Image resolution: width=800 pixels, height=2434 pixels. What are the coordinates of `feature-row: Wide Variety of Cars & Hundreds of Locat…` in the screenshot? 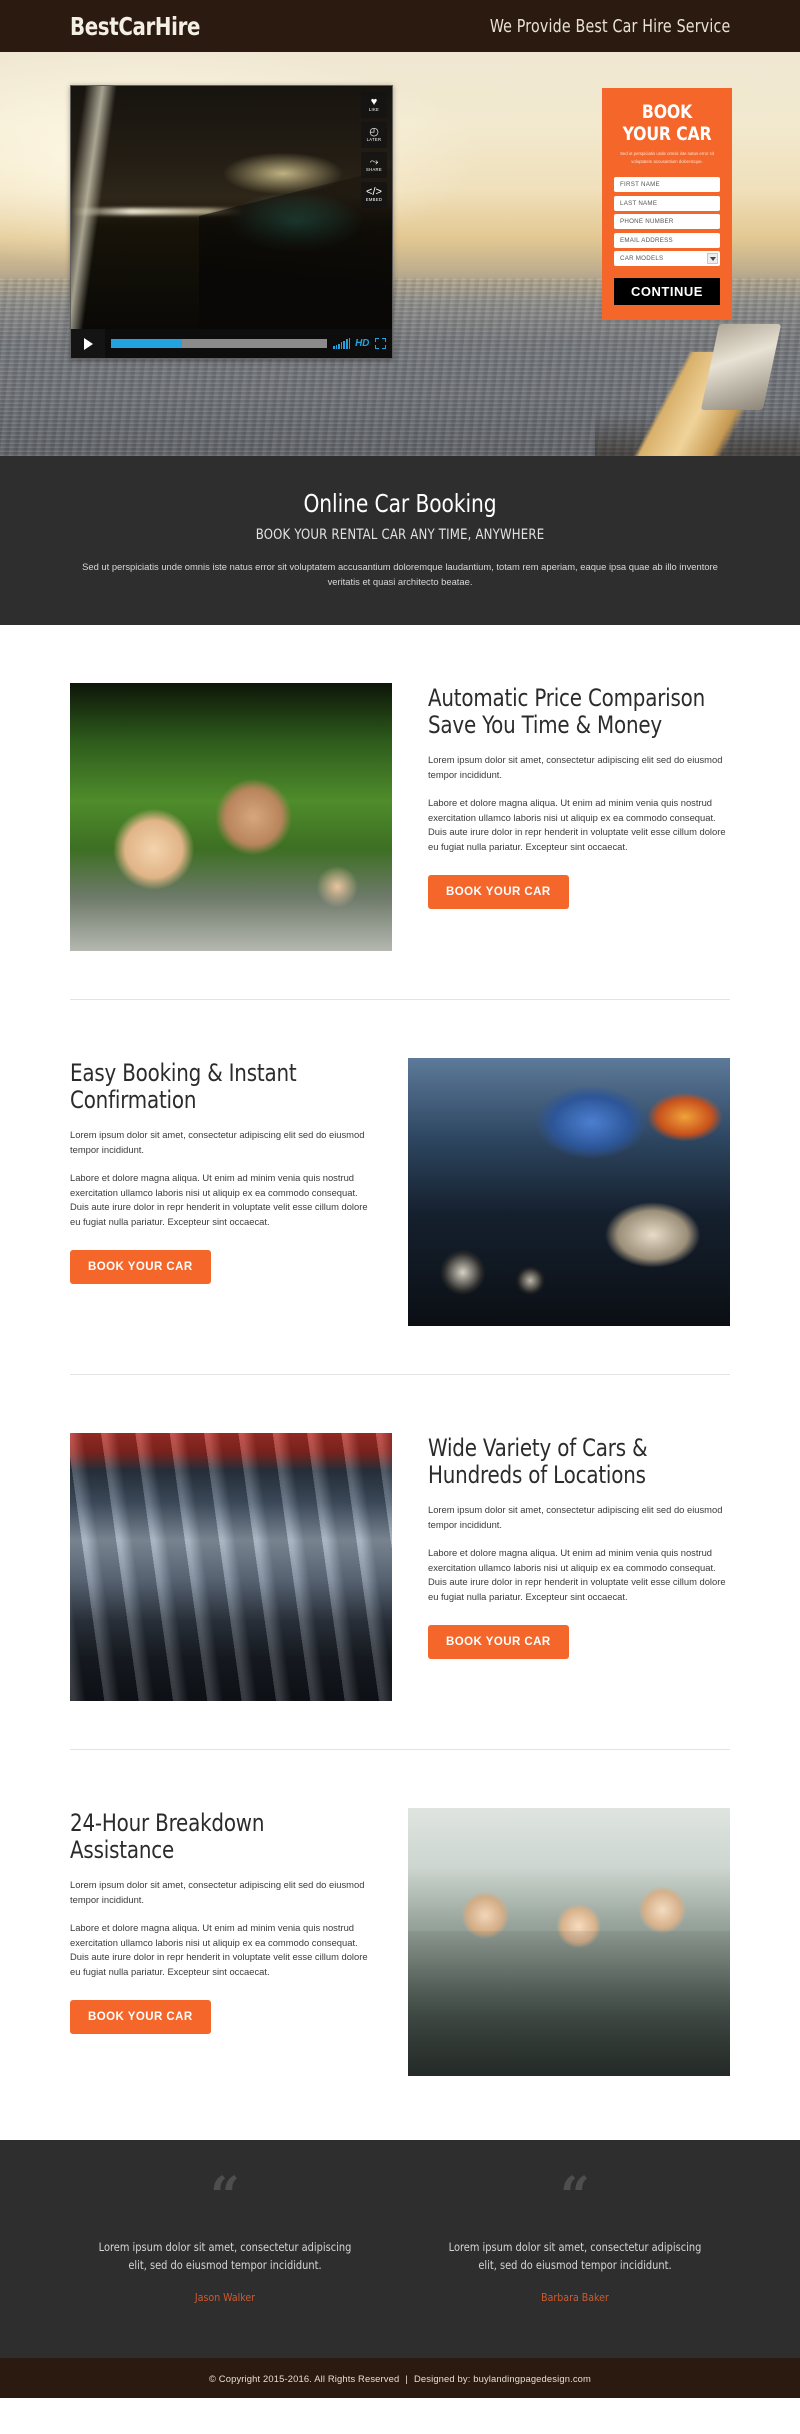 It's located at (400, 1538).